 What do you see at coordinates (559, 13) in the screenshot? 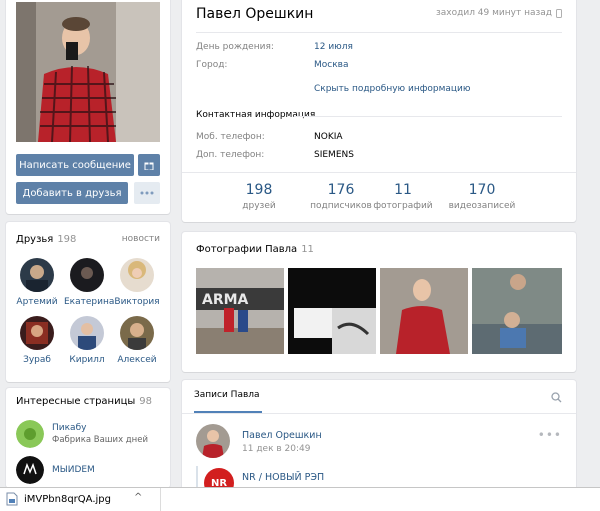
I see `mobile-icon` at bounding box center [559, 13].